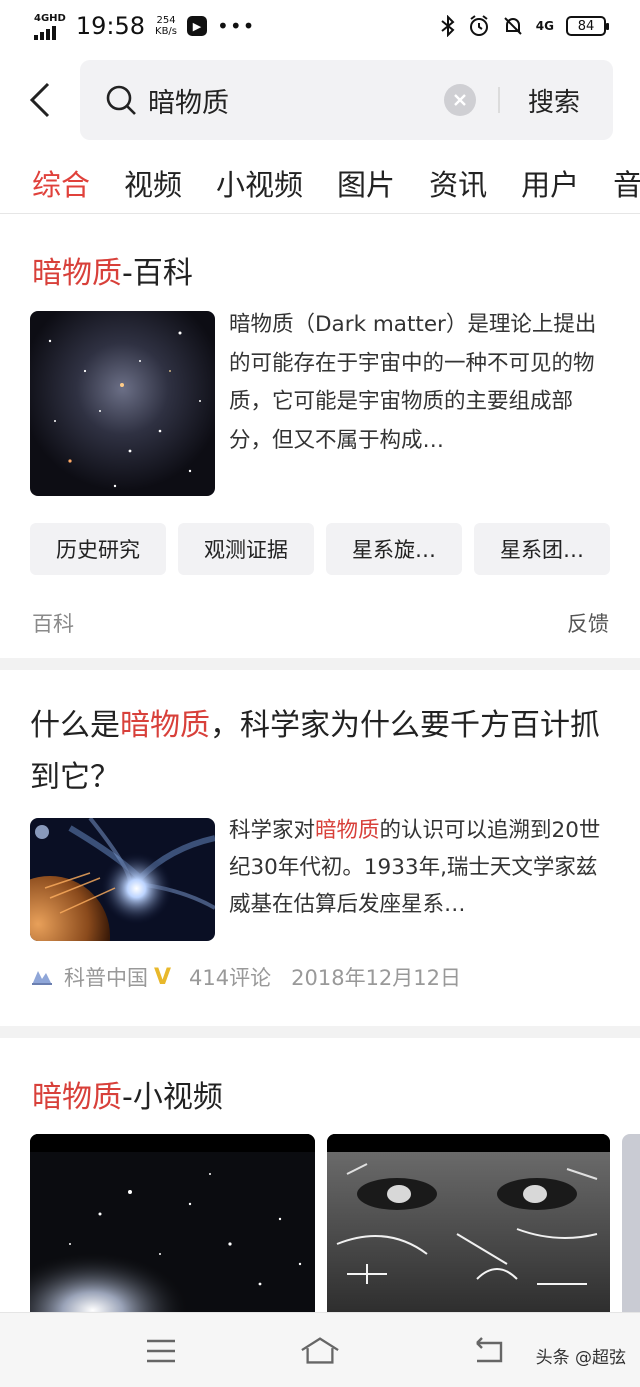 The height and width of the screenshot is (1387, 640). Describe the element at coordinates (50, 32) in the screenshot. I see `signal-icon` at that location.